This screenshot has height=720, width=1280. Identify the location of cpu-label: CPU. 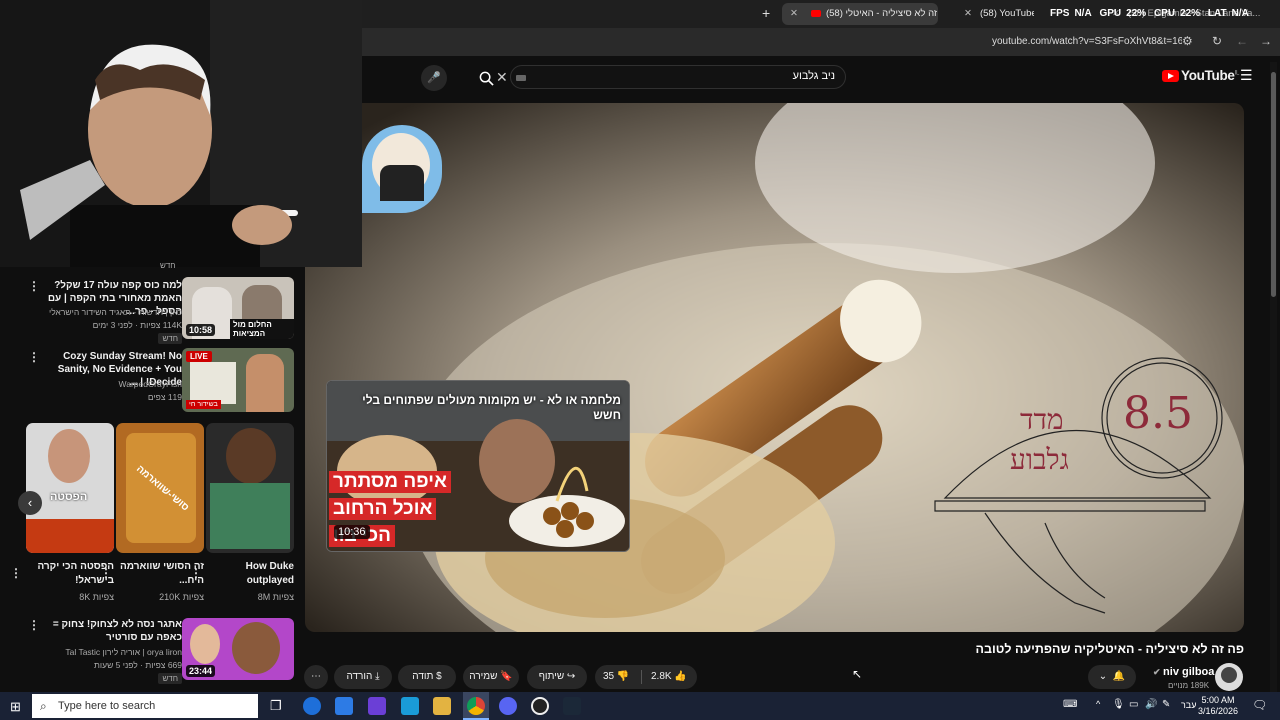
(1164, 13).